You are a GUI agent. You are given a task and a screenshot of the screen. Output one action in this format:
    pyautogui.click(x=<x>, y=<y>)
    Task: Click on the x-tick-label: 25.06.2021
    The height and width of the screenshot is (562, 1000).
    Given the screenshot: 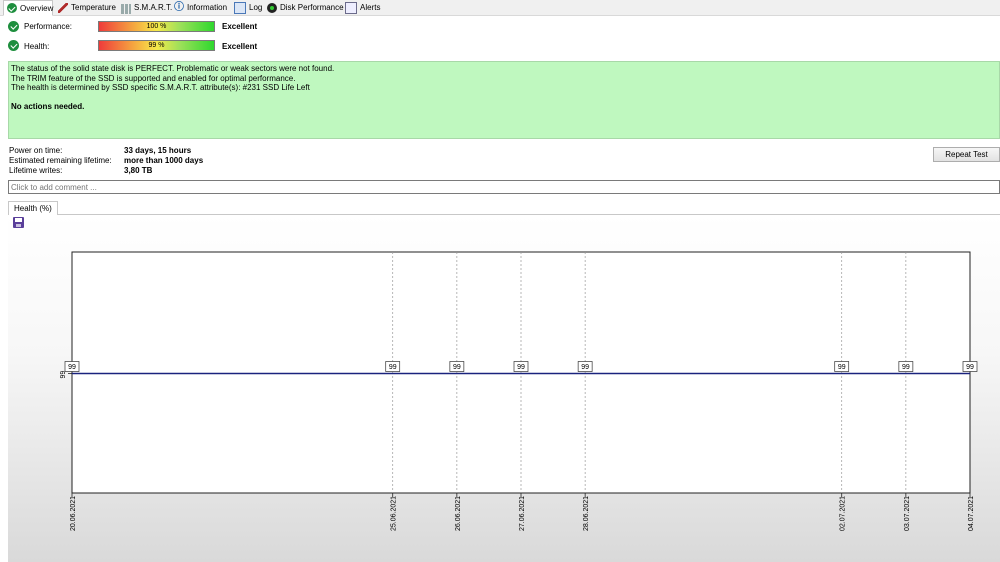 What is the action you would take?
    pyautogui.click(x=394, y=513)
    